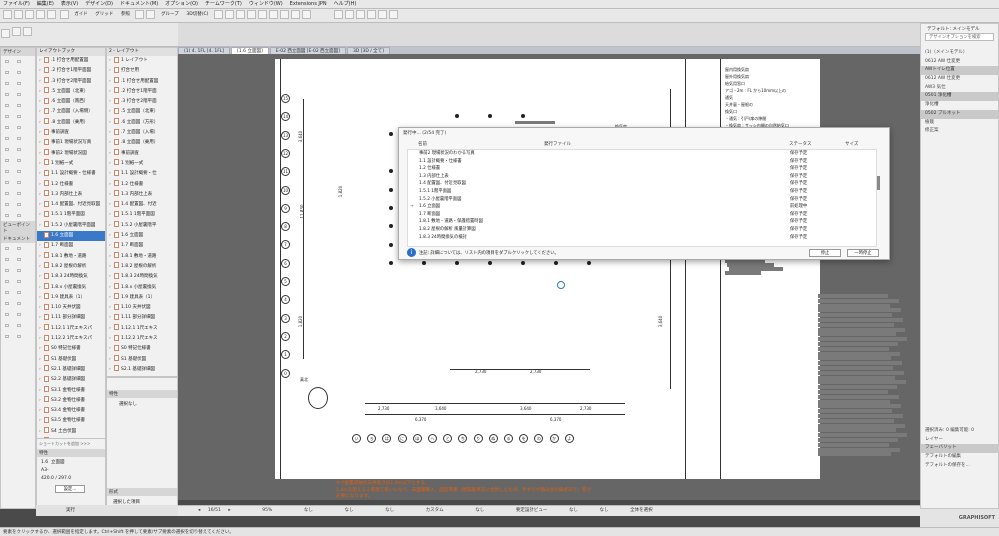 This screenshot has height=536, width=999. Describe the element at coordinates (642, 177) in the screenshot. I see `publish-row: 1.3 内部仕上表 保存予定` at that location.